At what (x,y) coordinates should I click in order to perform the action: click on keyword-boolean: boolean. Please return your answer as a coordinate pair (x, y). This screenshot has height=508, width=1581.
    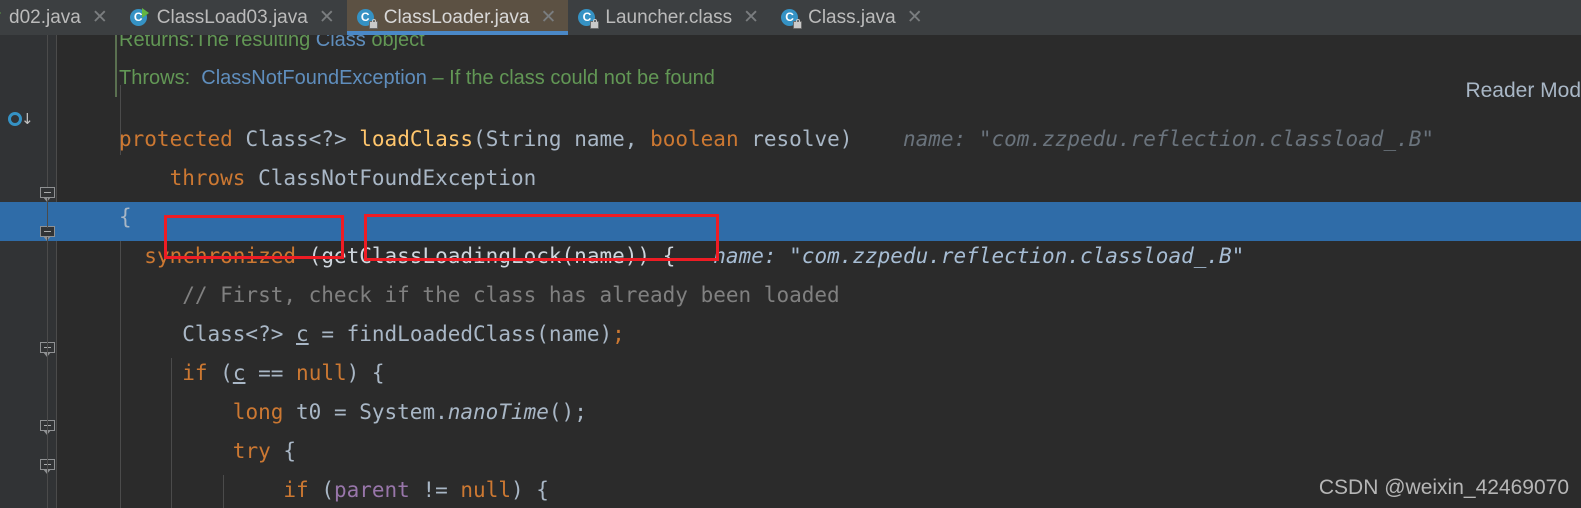
    Looking at the image, I should click on (694, 139).